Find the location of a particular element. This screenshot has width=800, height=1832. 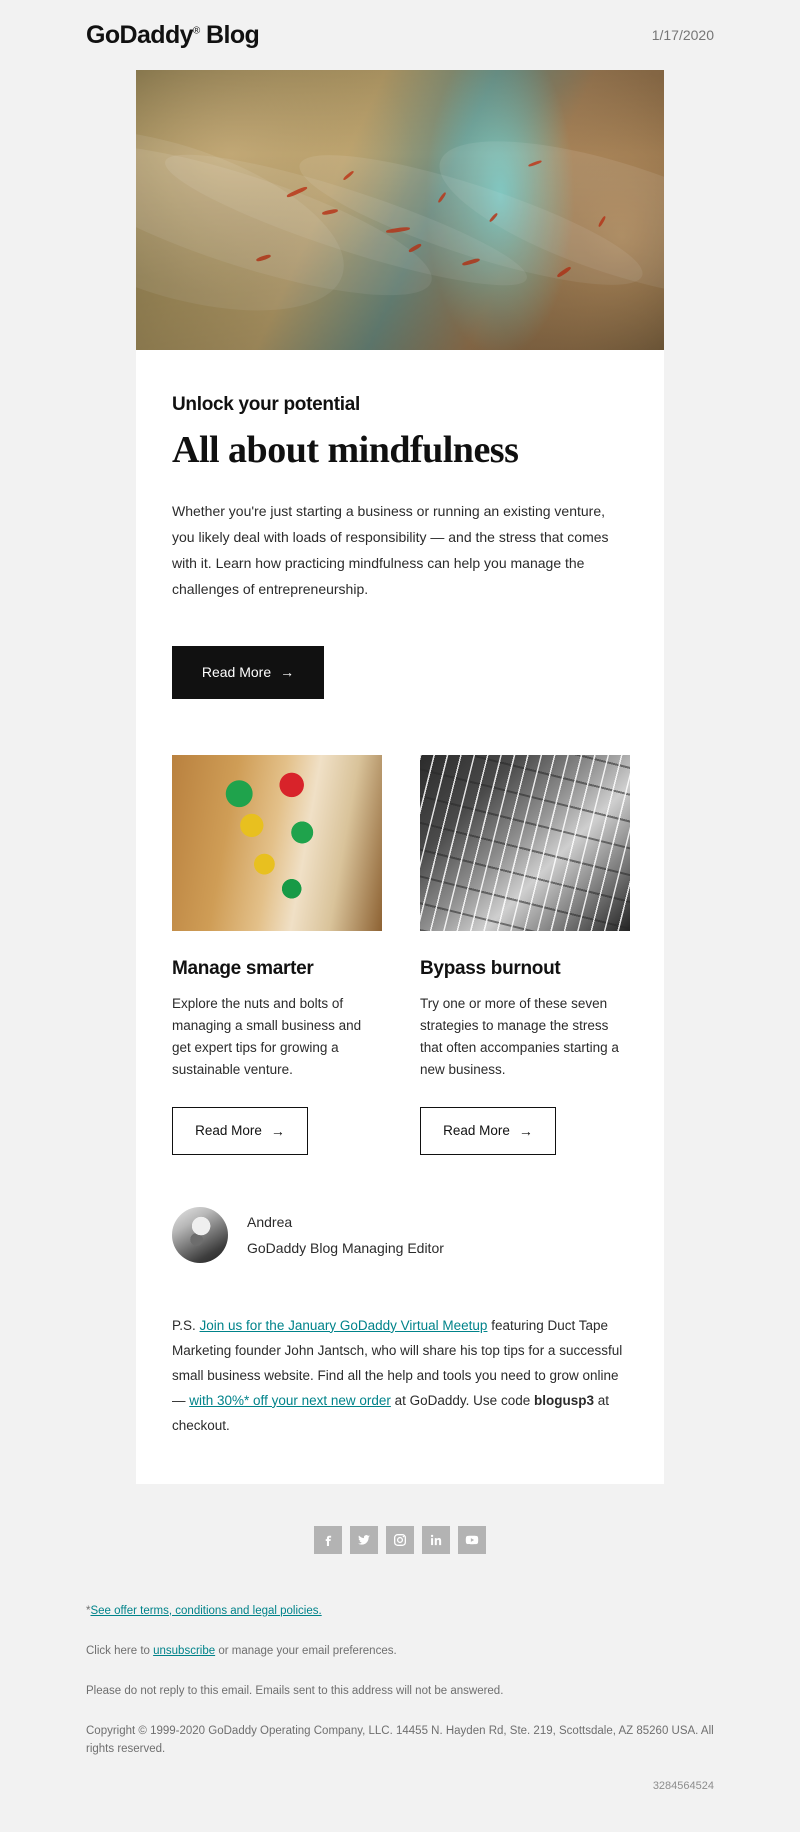

instagram-icon is located at coordinates (400, 1539).